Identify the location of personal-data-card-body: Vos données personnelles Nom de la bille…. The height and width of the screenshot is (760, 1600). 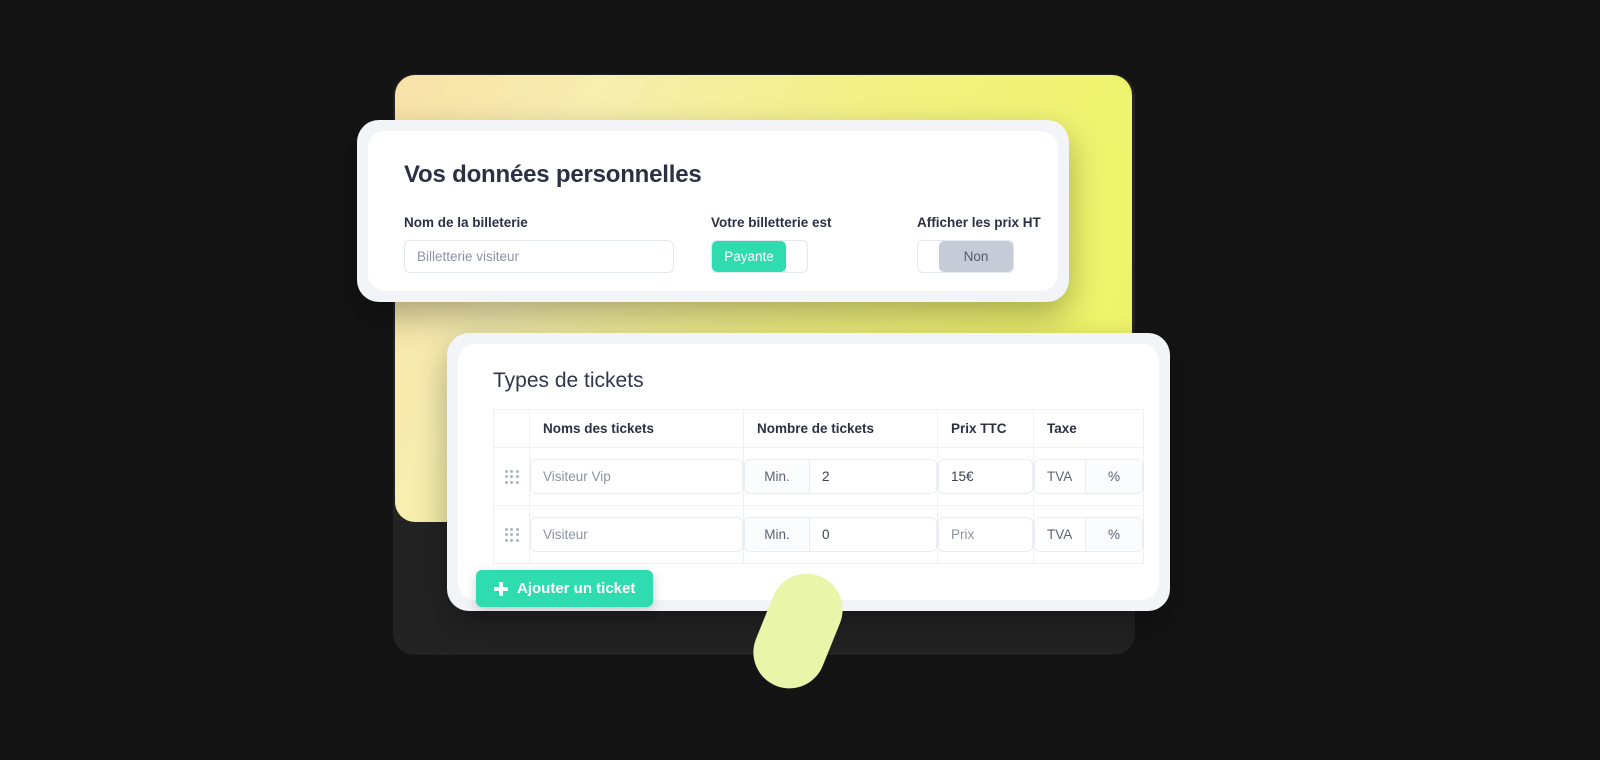
(713, 211).